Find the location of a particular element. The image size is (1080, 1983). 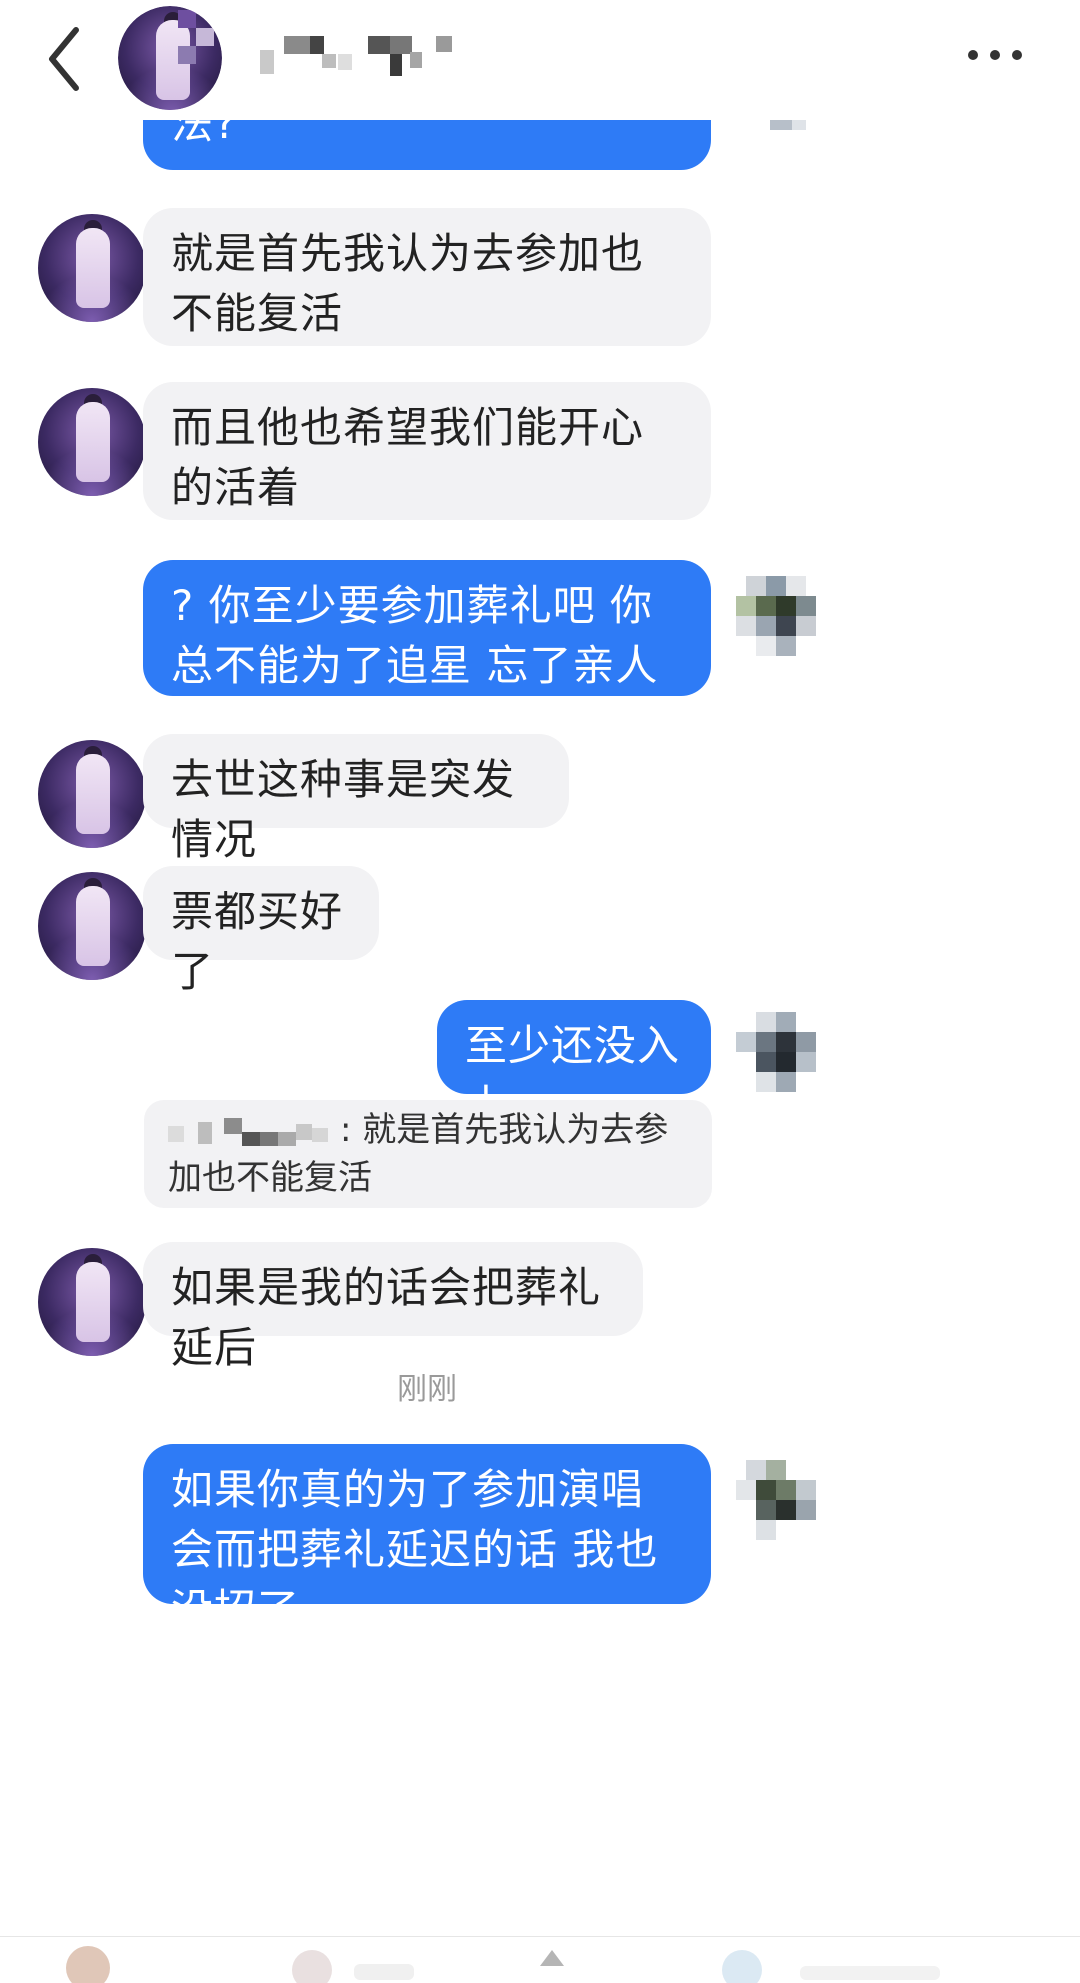

toolbar-pixelated is located at coordinates (540, 1959).